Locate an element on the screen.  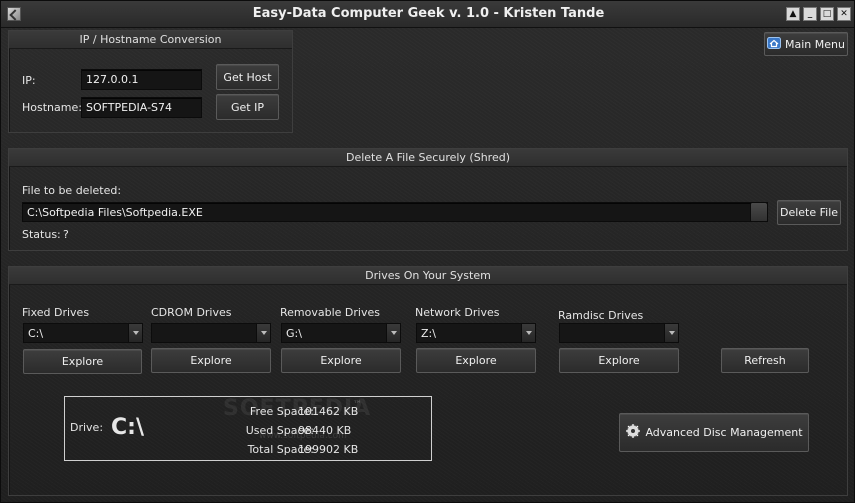
free-space-value: 101462 KB is located at coordinates (328, 411).